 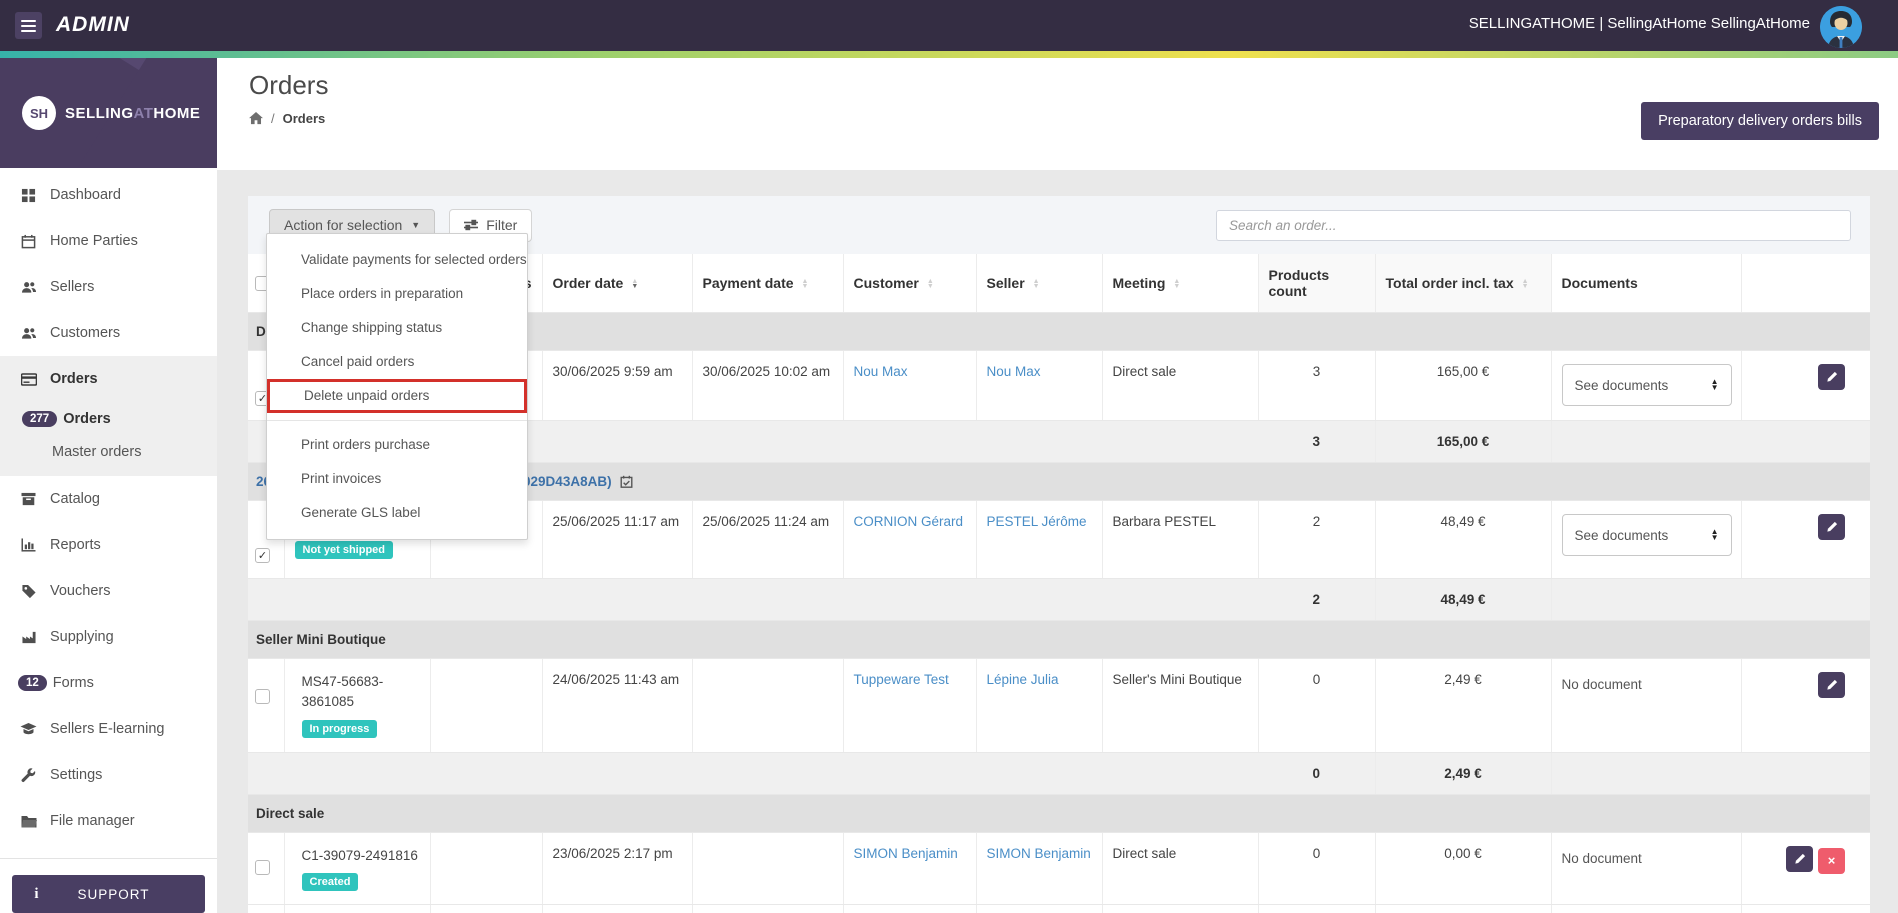 What do you see at coordinates (1059, 639) in the screenshot?
I see `group-header-seller-mini-boutique: Seller Mini Boutique` at bounding box center [1059, 639].